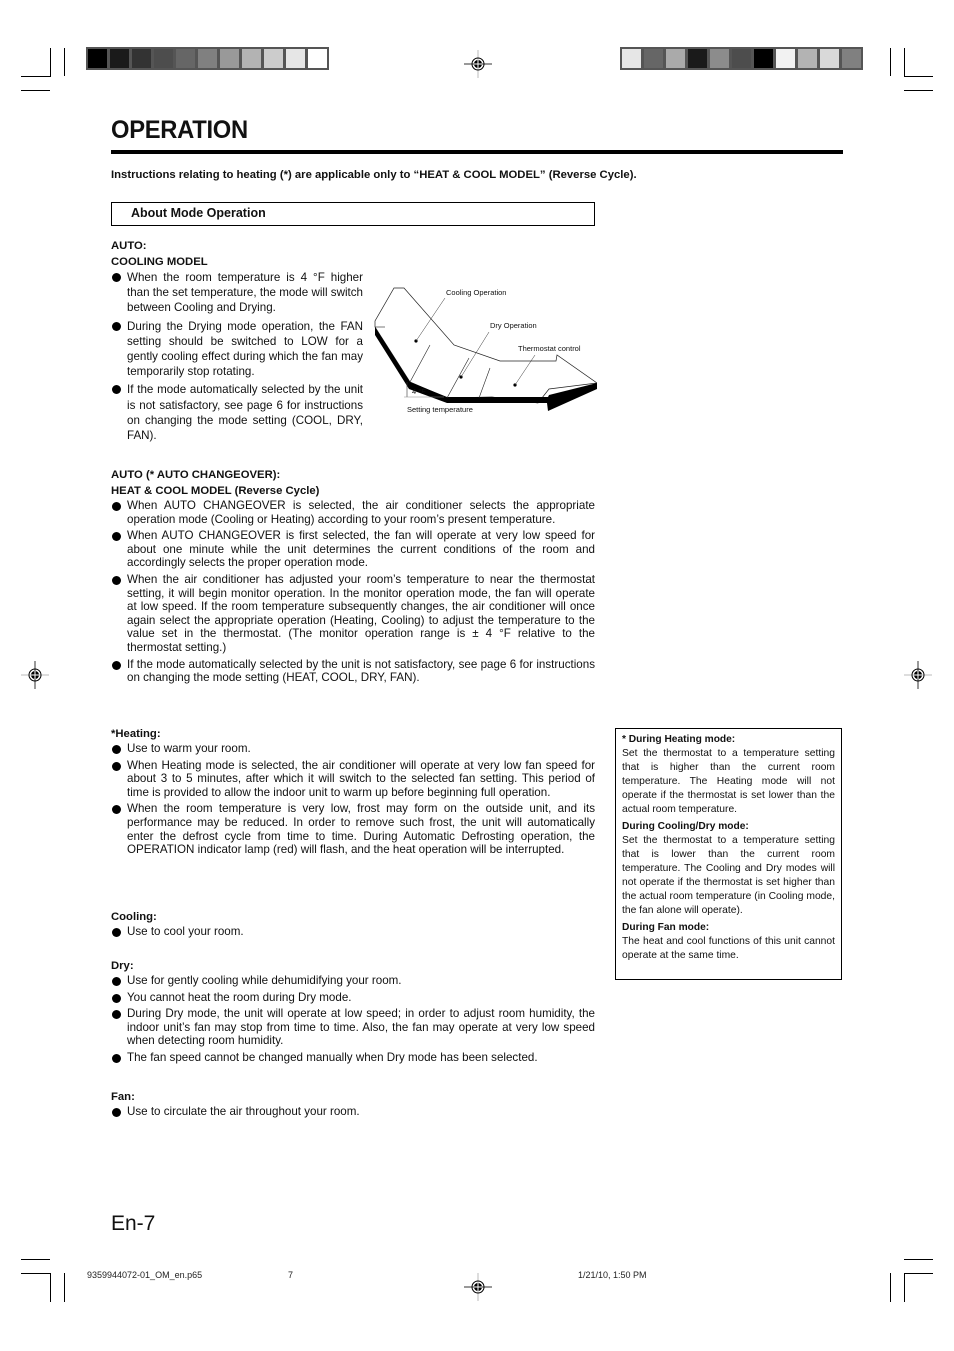 This screenshot has height=1351, width=954. I want to click on label-4f: 4 °F, so click(419, 391).